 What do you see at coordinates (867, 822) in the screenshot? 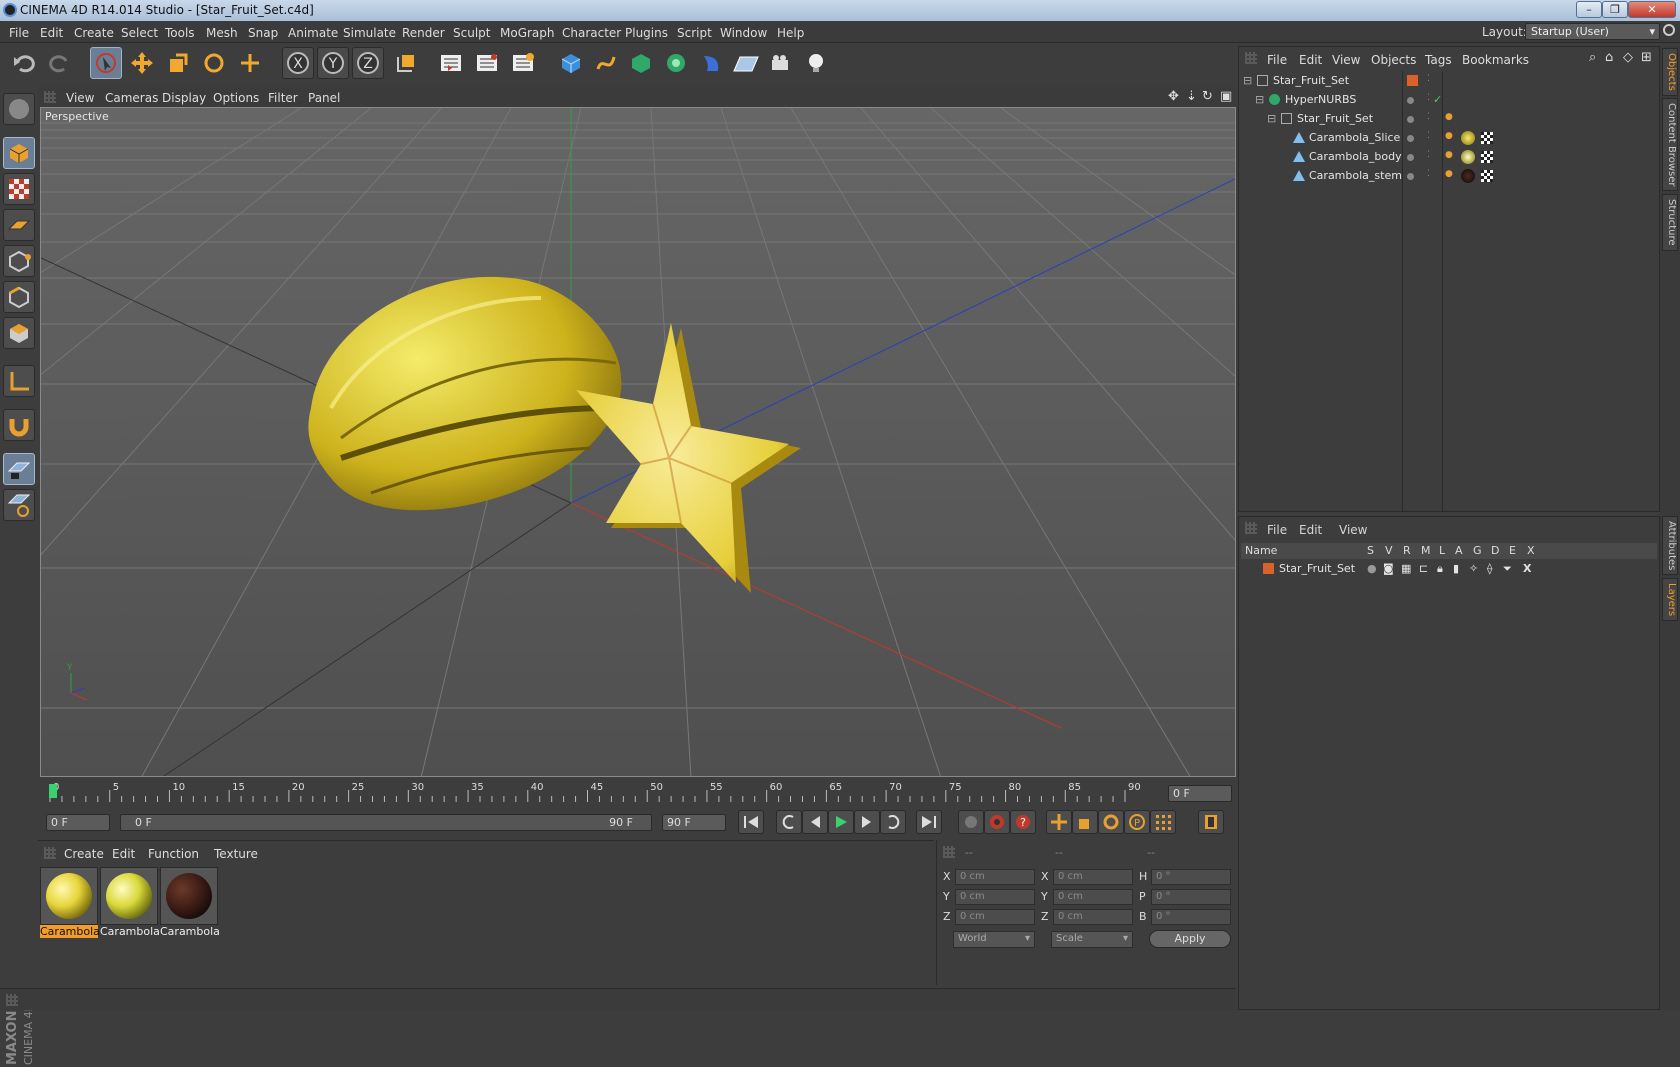
I see `next-frame-icon` at bounding box center [867, 822].